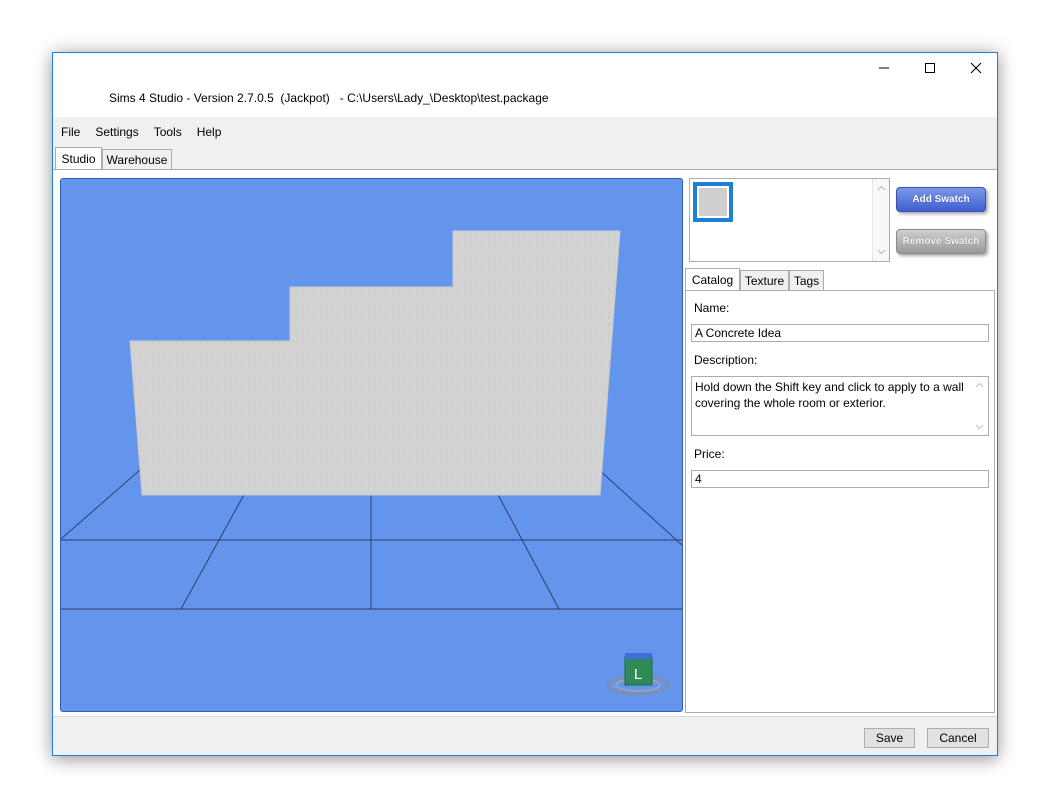 This screenshot has width=1051, height=809. Describe the element at coordinates (806, 280) in the screenshot. I see `tab-tags: Tags` at that location.